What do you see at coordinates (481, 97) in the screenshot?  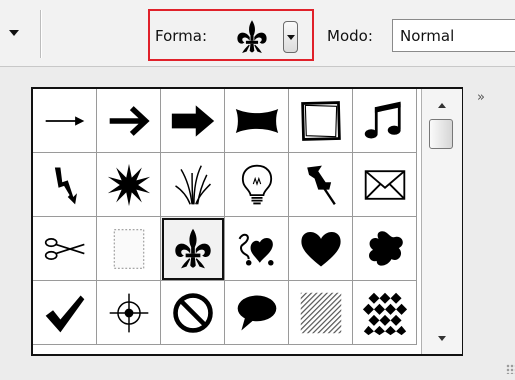 I see `panel-menu-icon: »` at bounding box center [481, 97].